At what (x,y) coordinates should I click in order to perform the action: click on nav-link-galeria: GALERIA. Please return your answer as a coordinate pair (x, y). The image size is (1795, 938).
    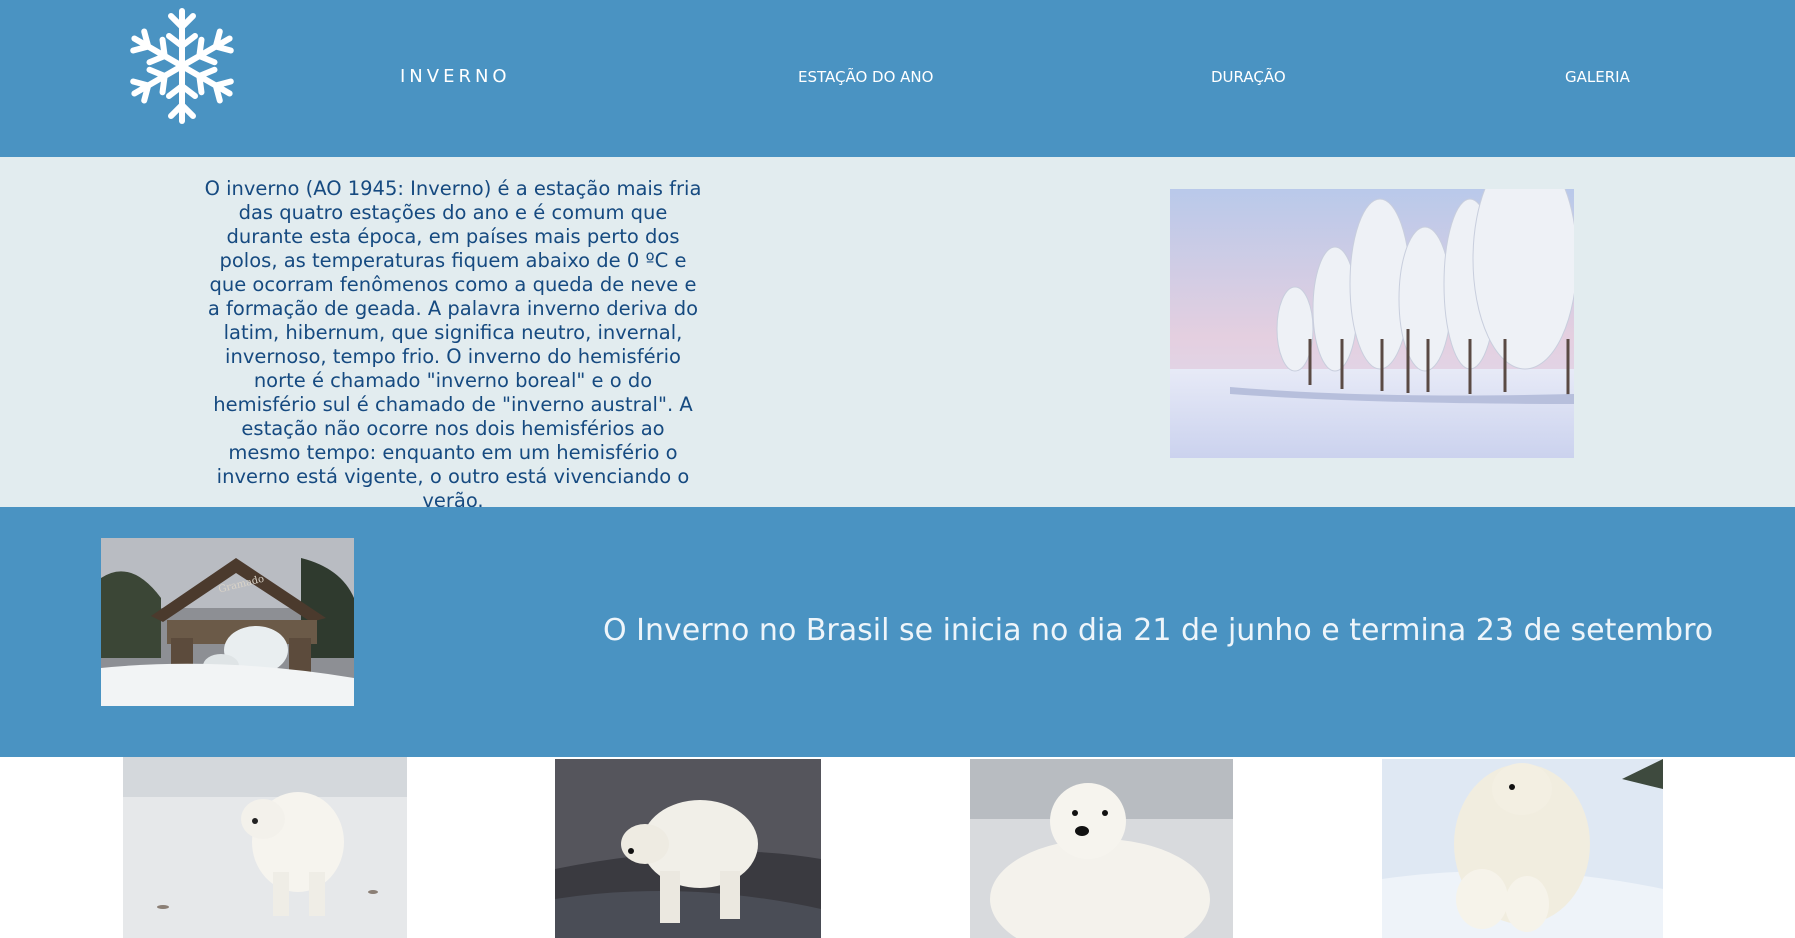
    Looking at the image, I should click on (1597, 77).